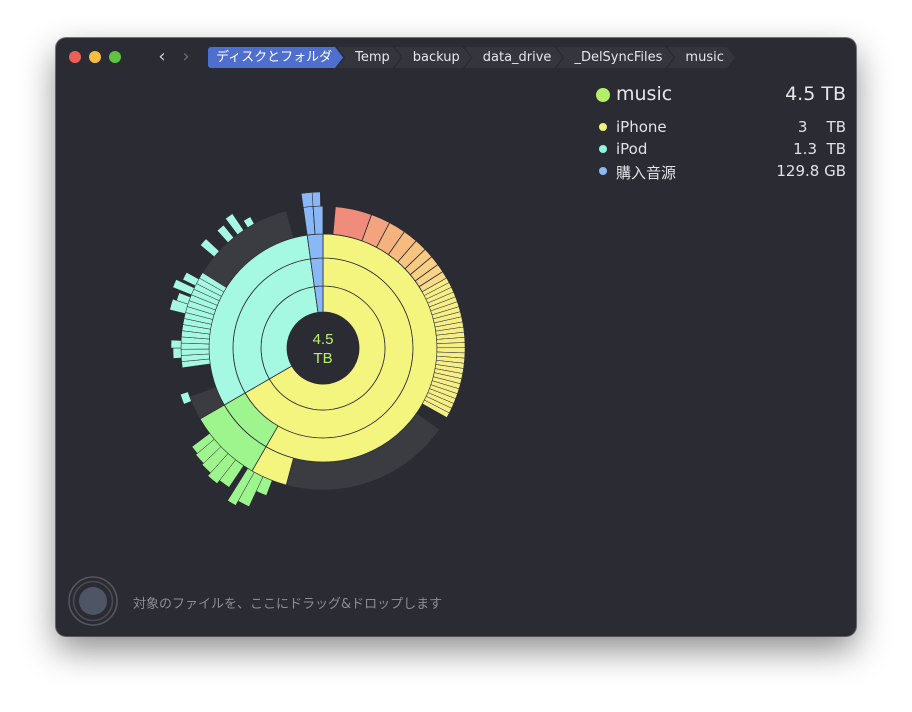  What do you see at coordinates (721, 171) in the screenshot?
I see `legend-item-purchased: 購入音源 129.8 GB` at bounding box center [721, 171].